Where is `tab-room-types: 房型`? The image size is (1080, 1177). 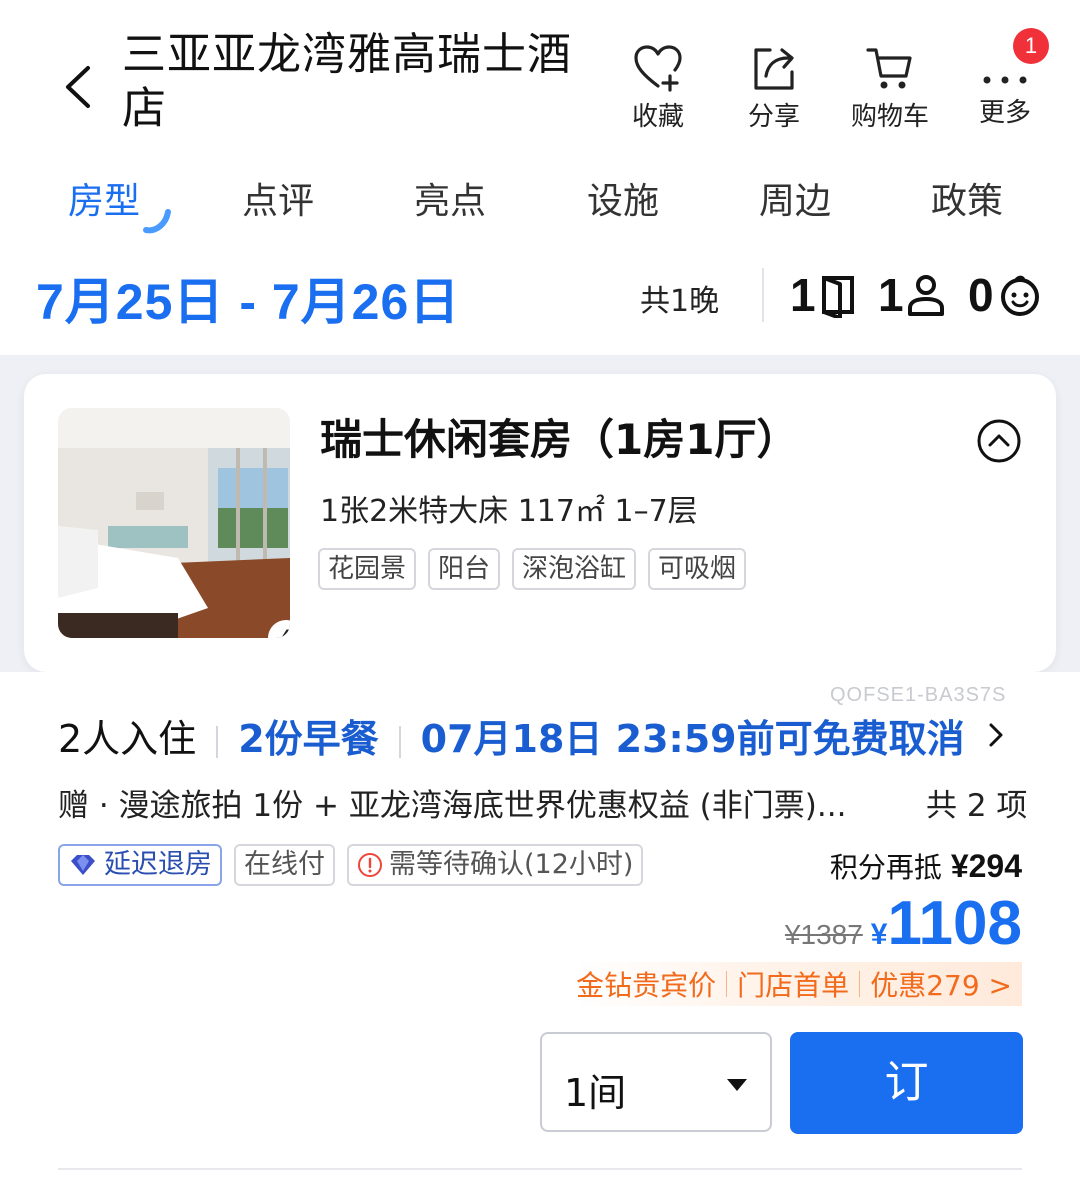 tab-room-types: 房型 is located at coordinates (104, 198).